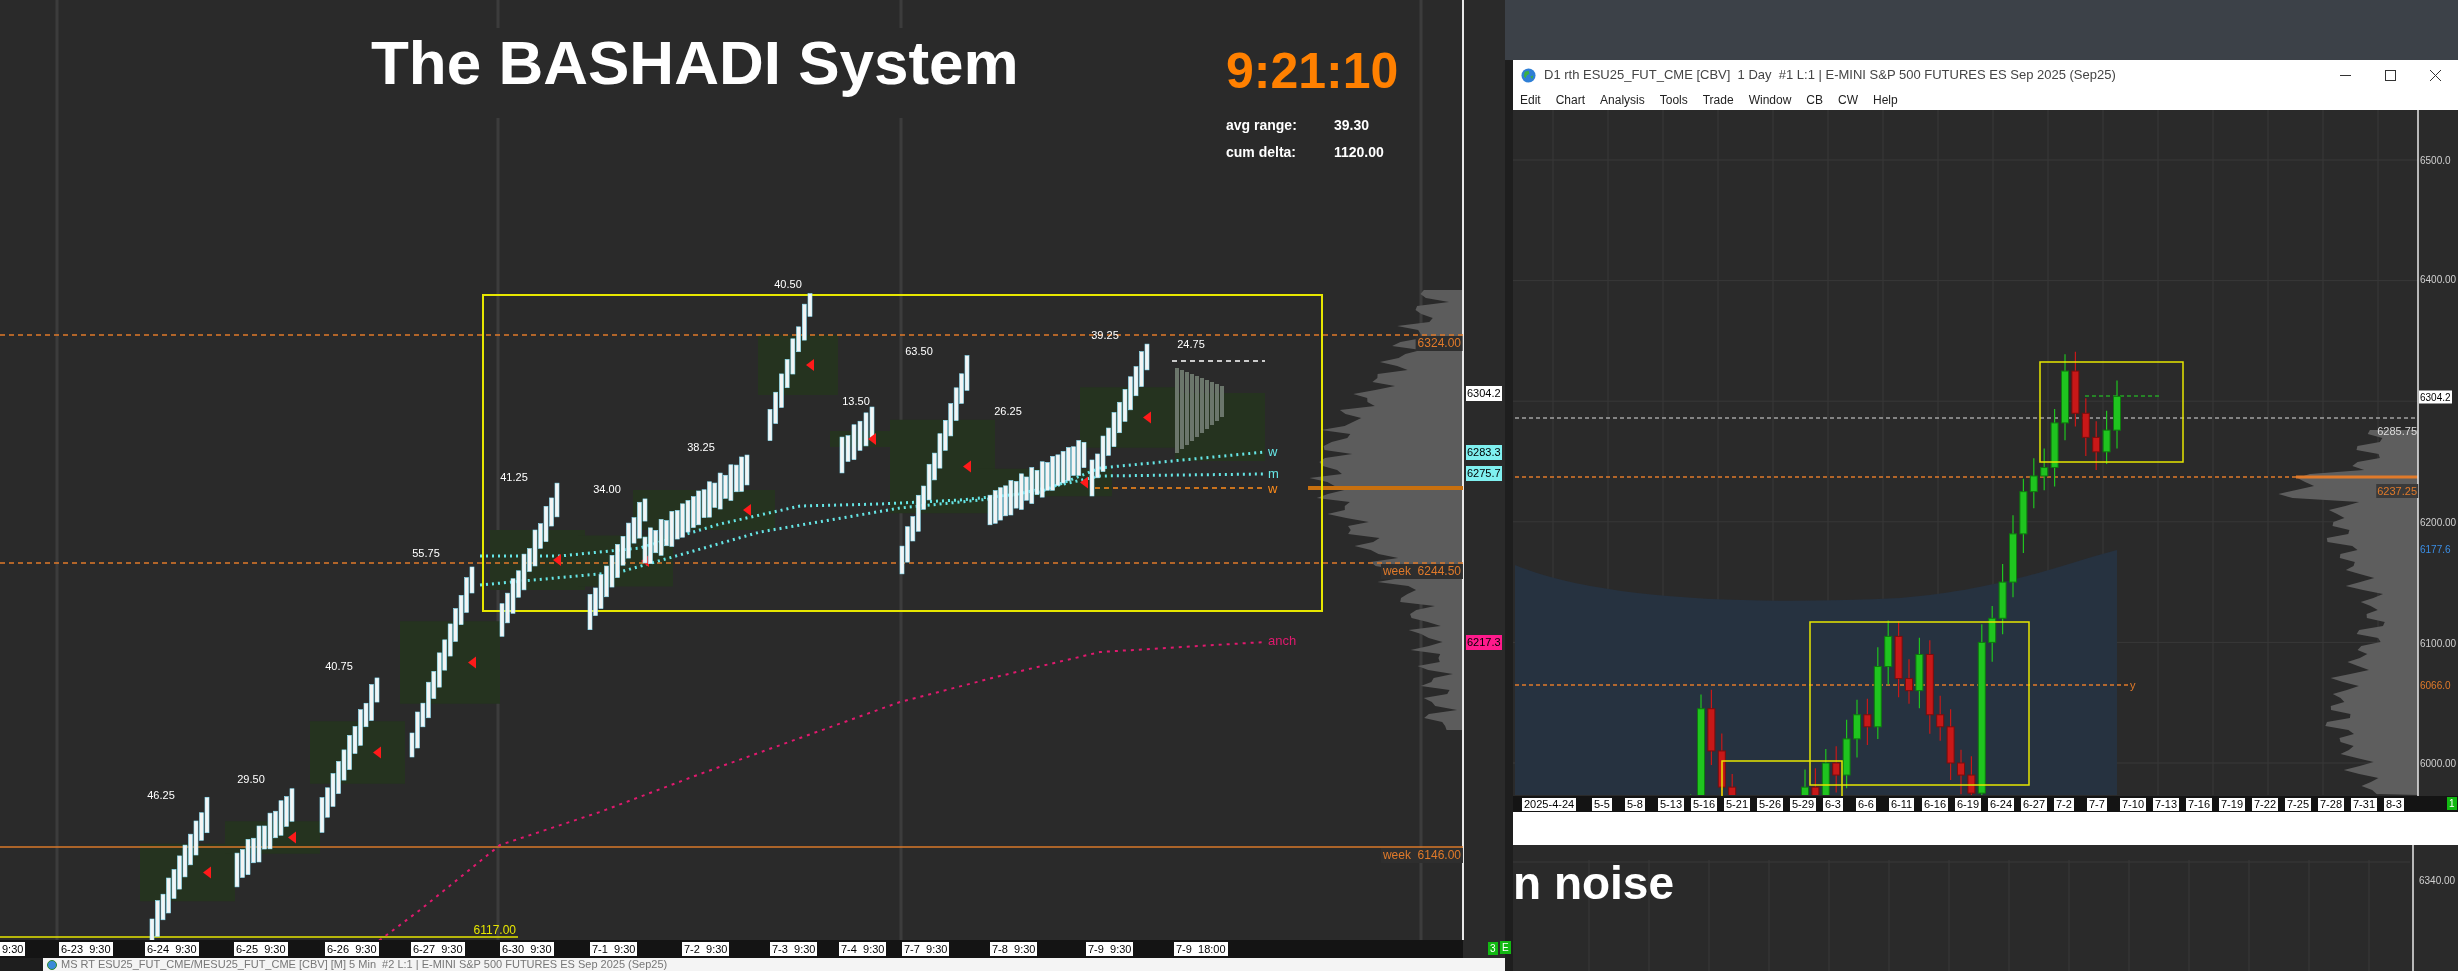 The width and height of the screenshot is (2458, 971). Describe the element at coordinates (2394, 804) in the screenshot. I see `time-axis-label: 8-3` at that location.